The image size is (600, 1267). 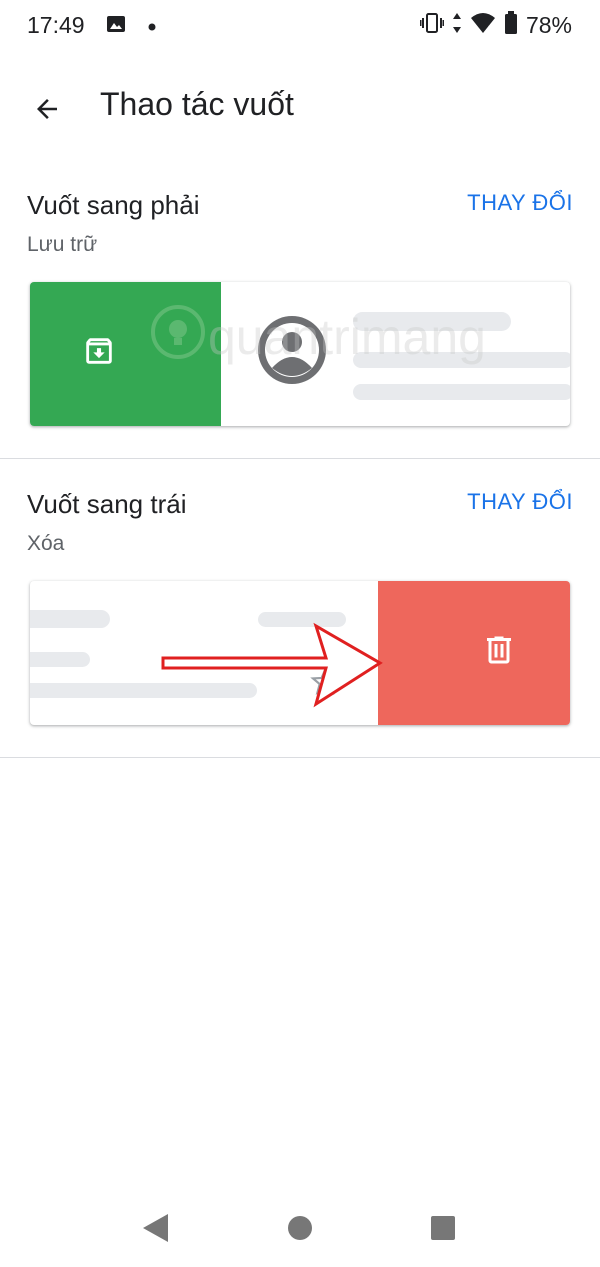 I want to click on swipe-left-action-panel, so click(x=474, y=653).